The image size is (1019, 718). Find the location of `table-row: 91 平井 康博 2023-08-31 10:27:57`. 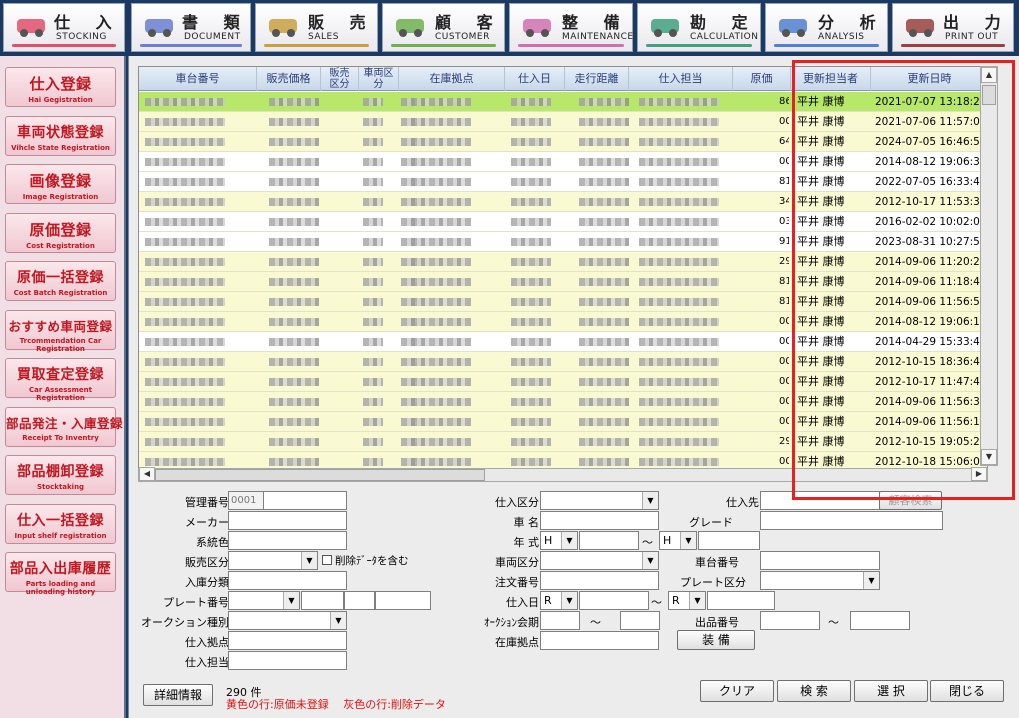

table-row: 91 平井 康博 2023-08-31 10:27:57 is located at coordinates (563, 242).